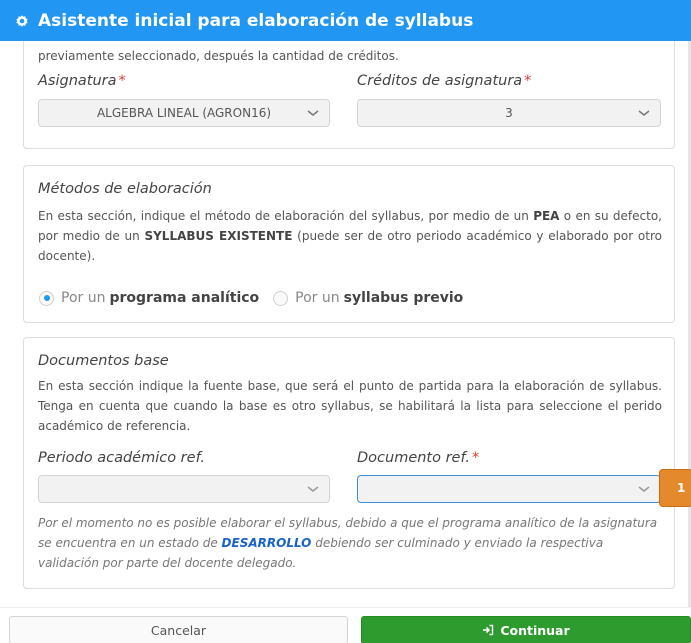 This screenshot has height=643, width=691. I want to click on creditos-label: Créditos de asignatura *, so click(444, 81).